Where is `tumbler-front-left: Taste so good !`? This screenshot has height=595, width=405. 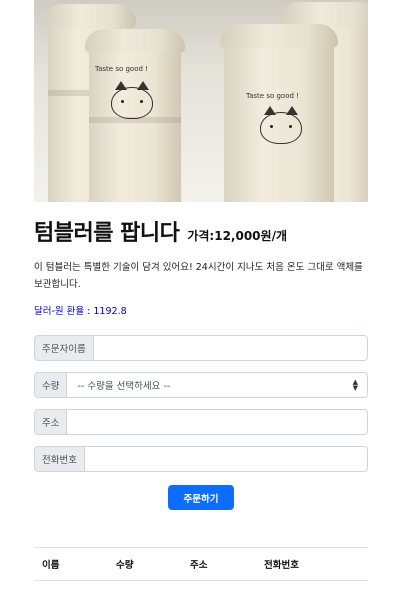 tumbler-front-left: Taste so good ! is located at coordinates (135, 115).